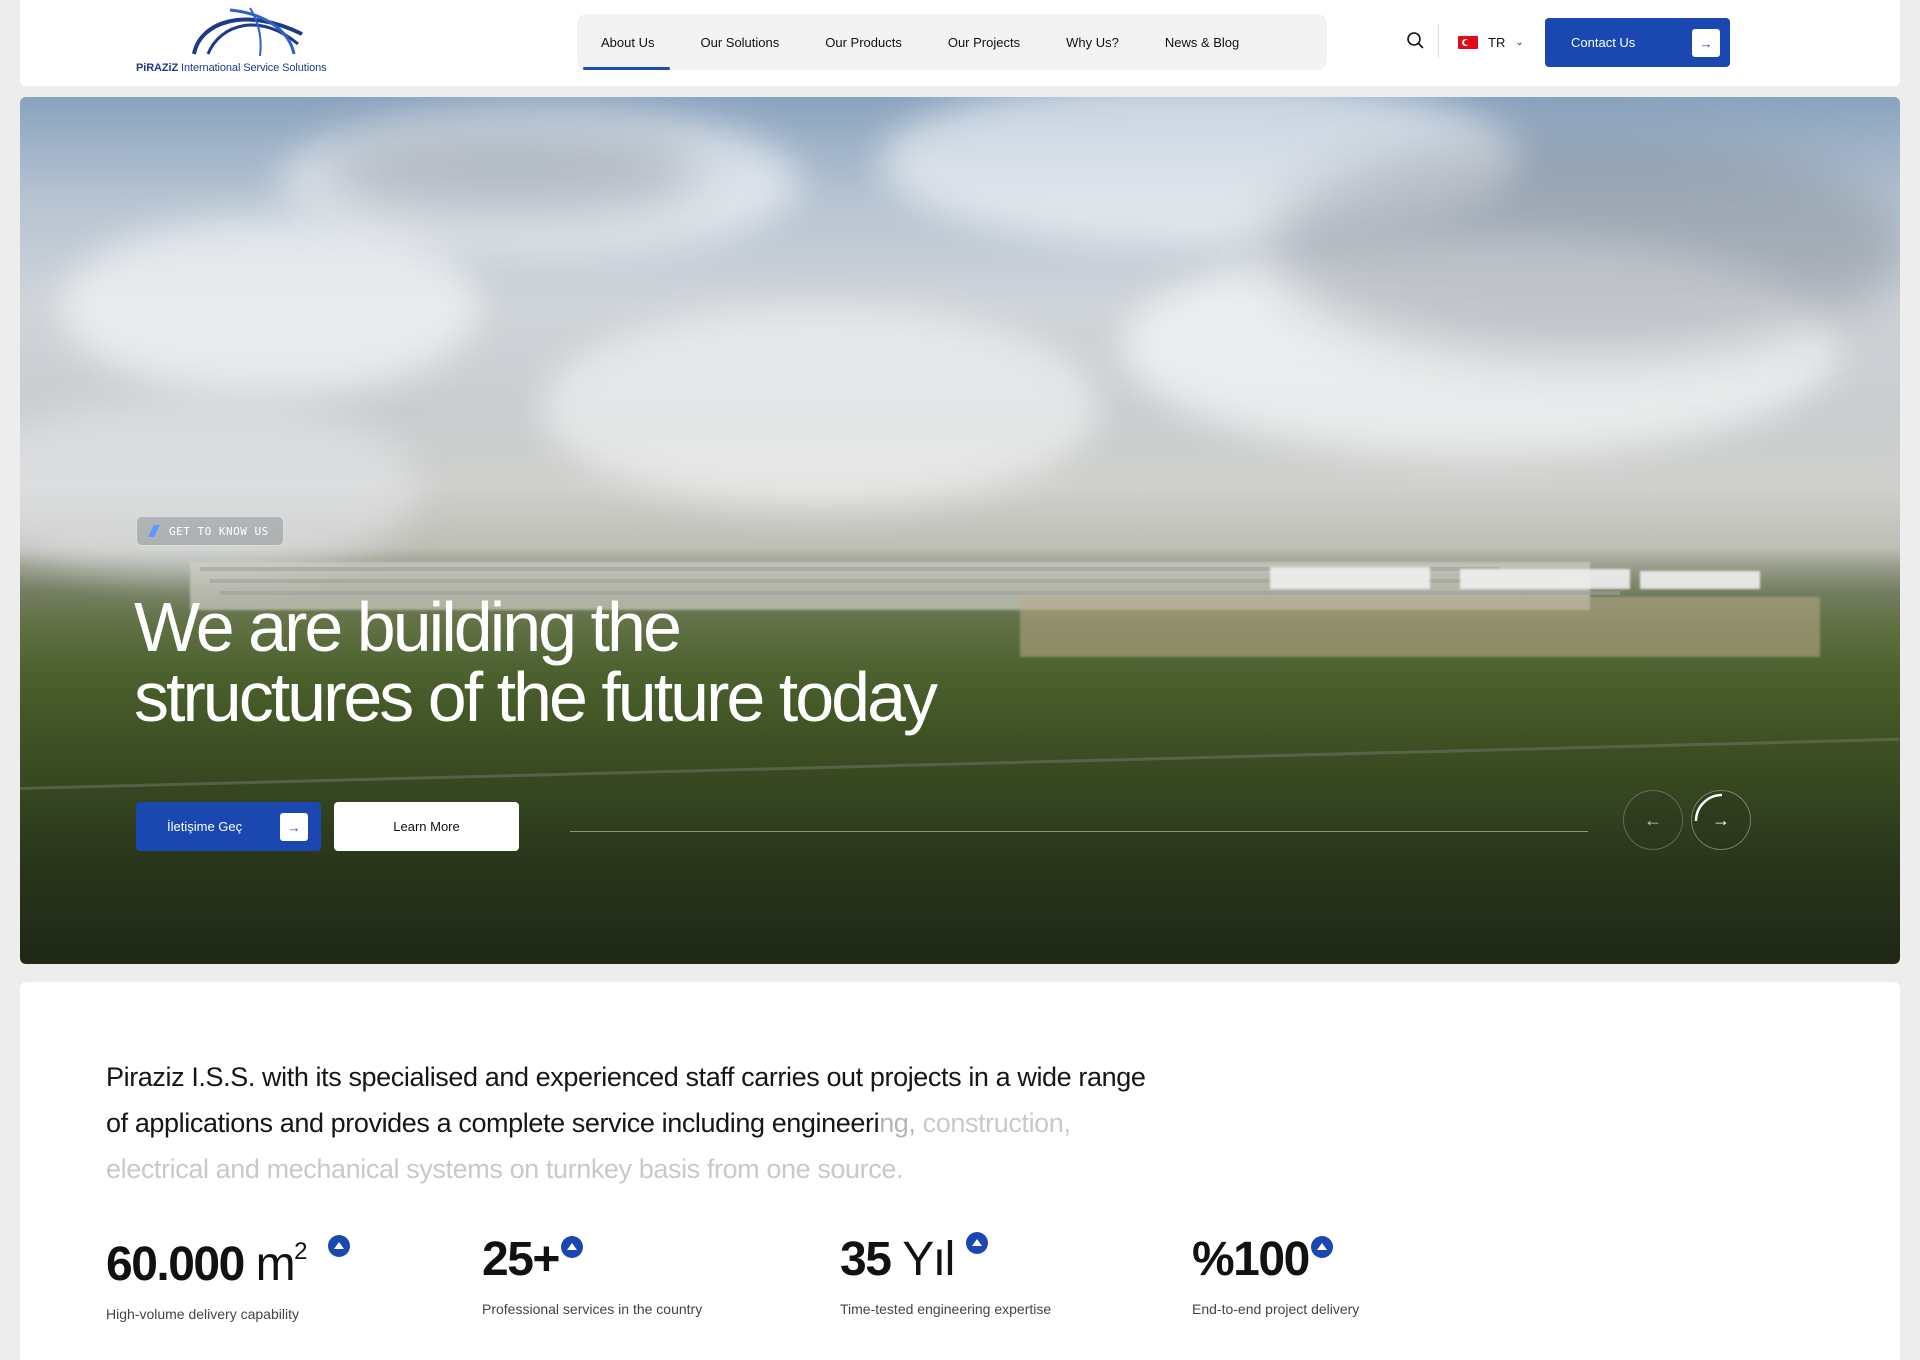  Describe the element at coordinates (1416, 41) in the screenshot. I see `search-icon` at that location.